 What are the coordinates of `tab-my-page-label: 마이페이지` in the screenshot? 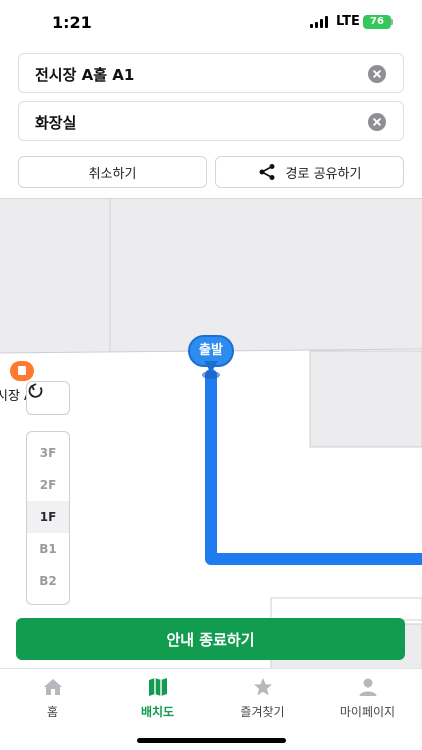 It's located at (367, 712).